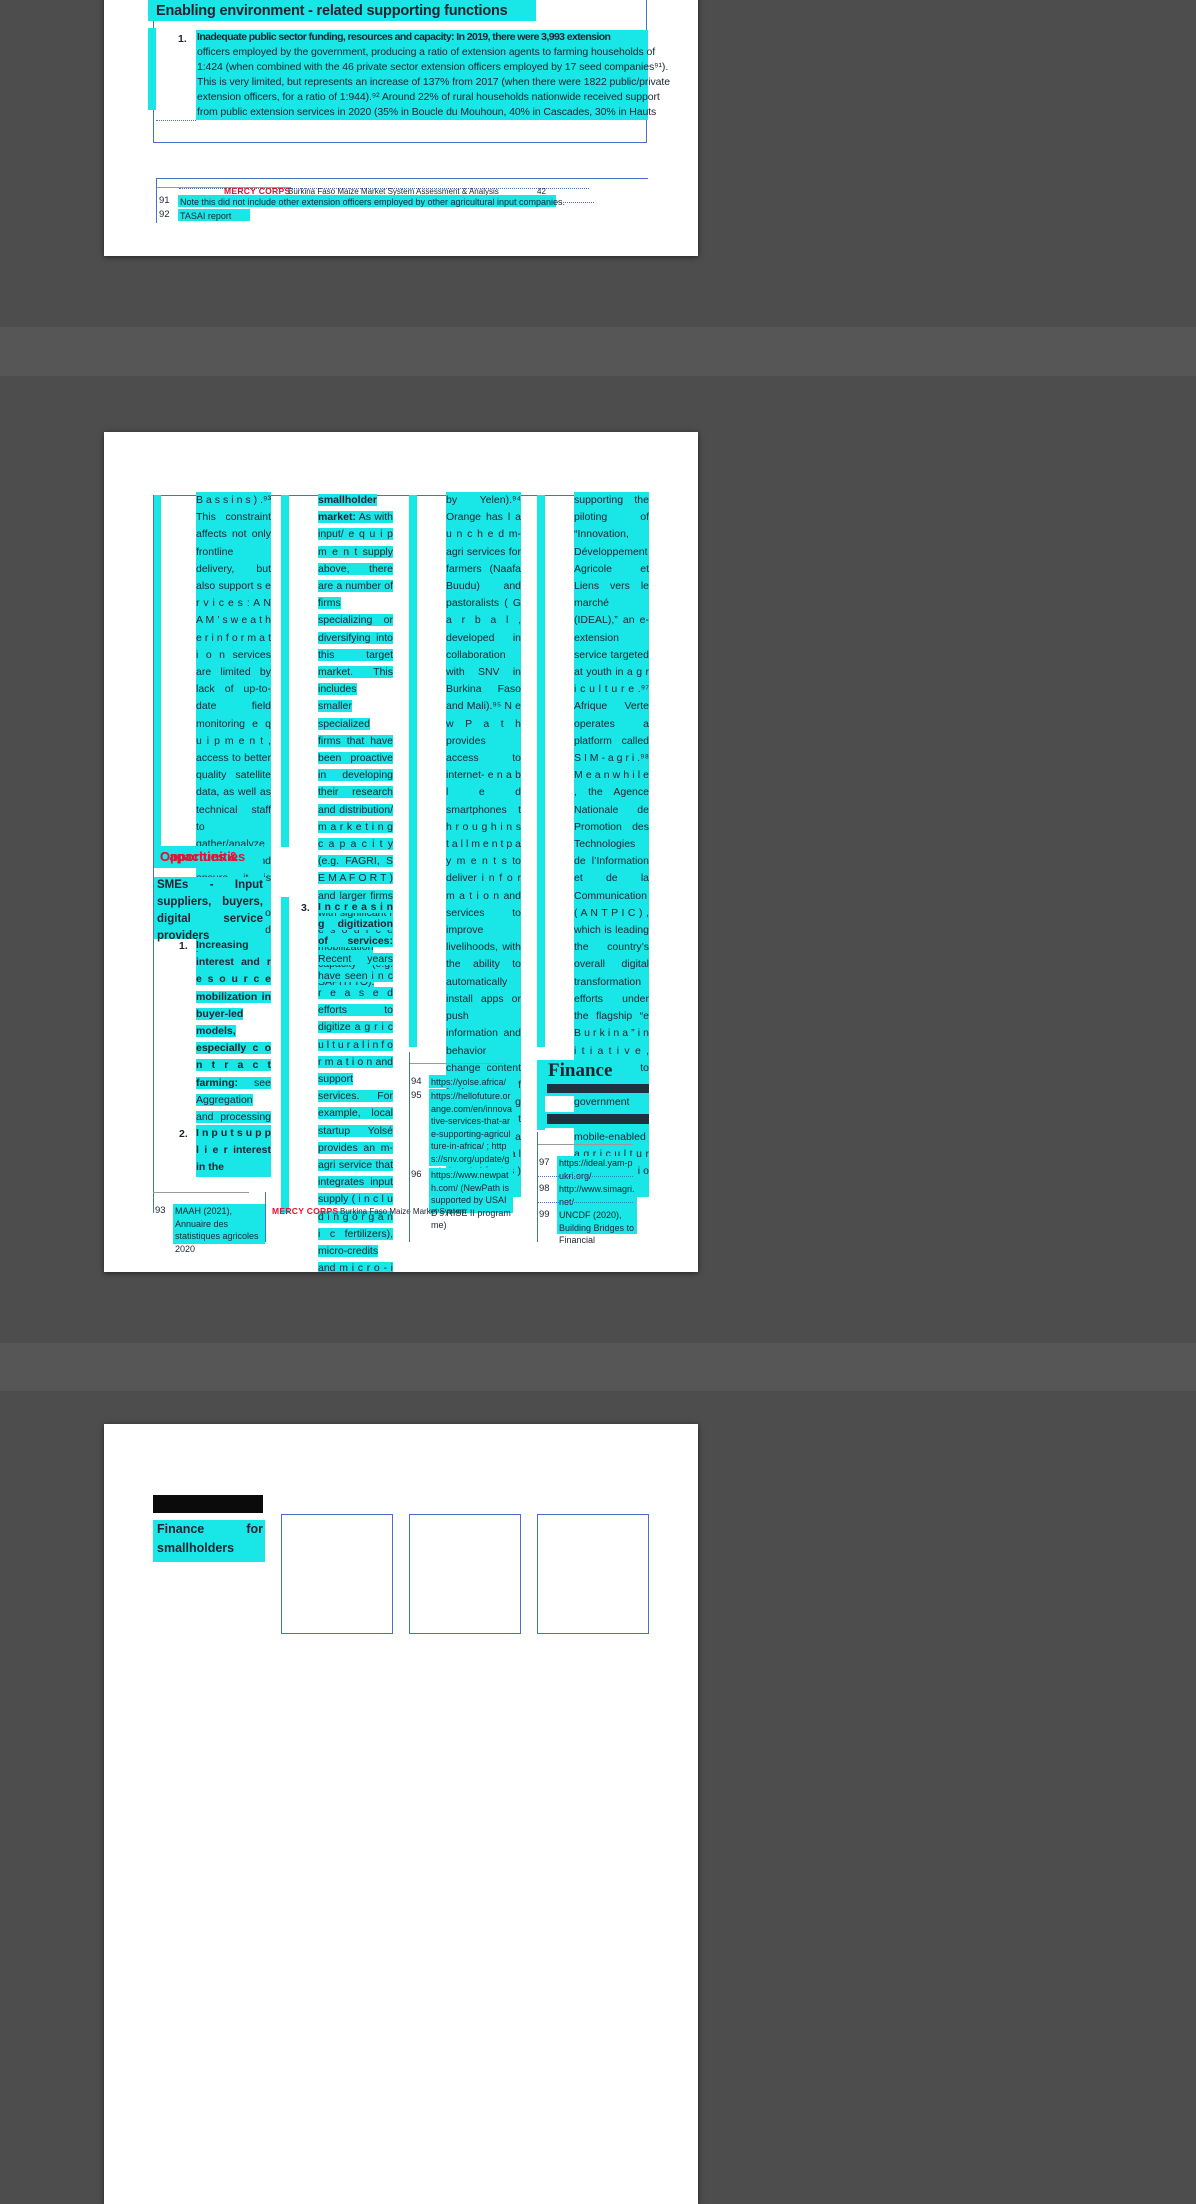 The width and height of the screenshot is (1196, 2204). What do you see at coordinates (160, 1210) in the screenshot?
I see `footnote-number: 93` at bounding box center [160, 1210].